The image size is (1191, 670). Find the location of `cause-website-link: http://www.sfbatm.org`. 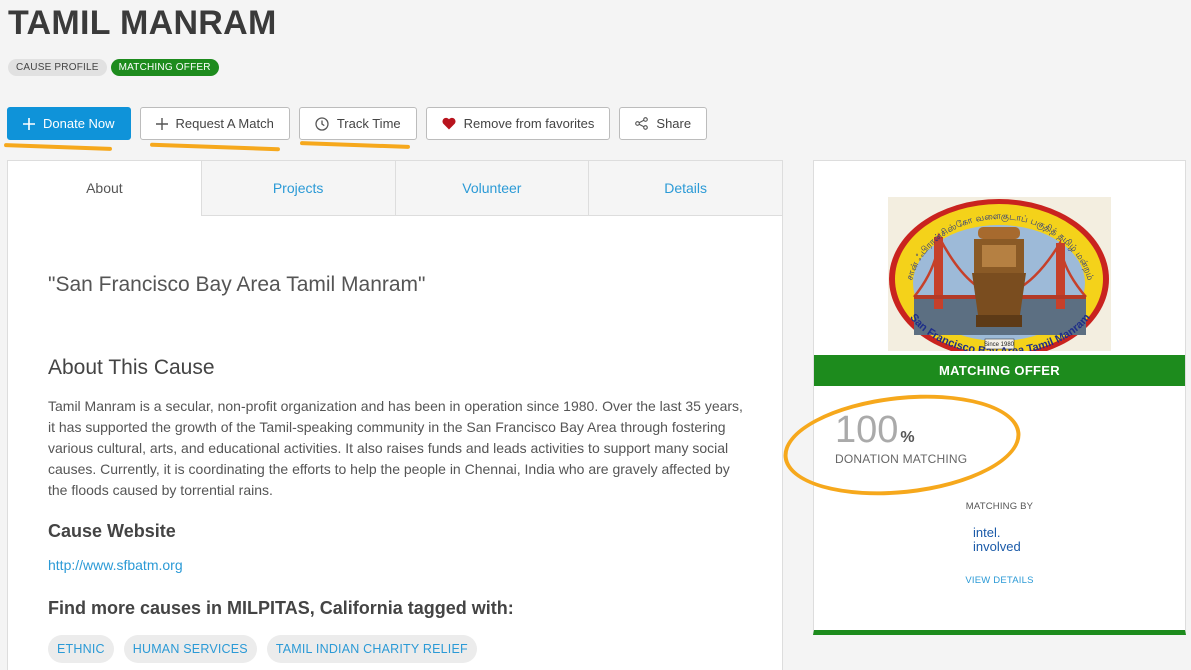

cause-website-link: http://www.sfbatm.org is located at coordinates (115, 565).